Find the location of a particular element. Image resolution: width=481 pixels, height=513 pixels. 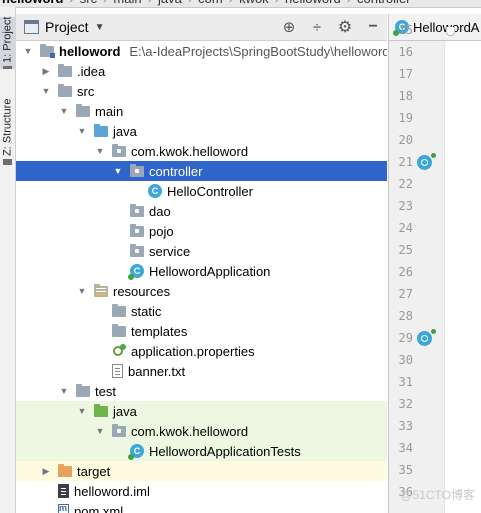

split-icon: ÷ is located at coordinates (317, 27).